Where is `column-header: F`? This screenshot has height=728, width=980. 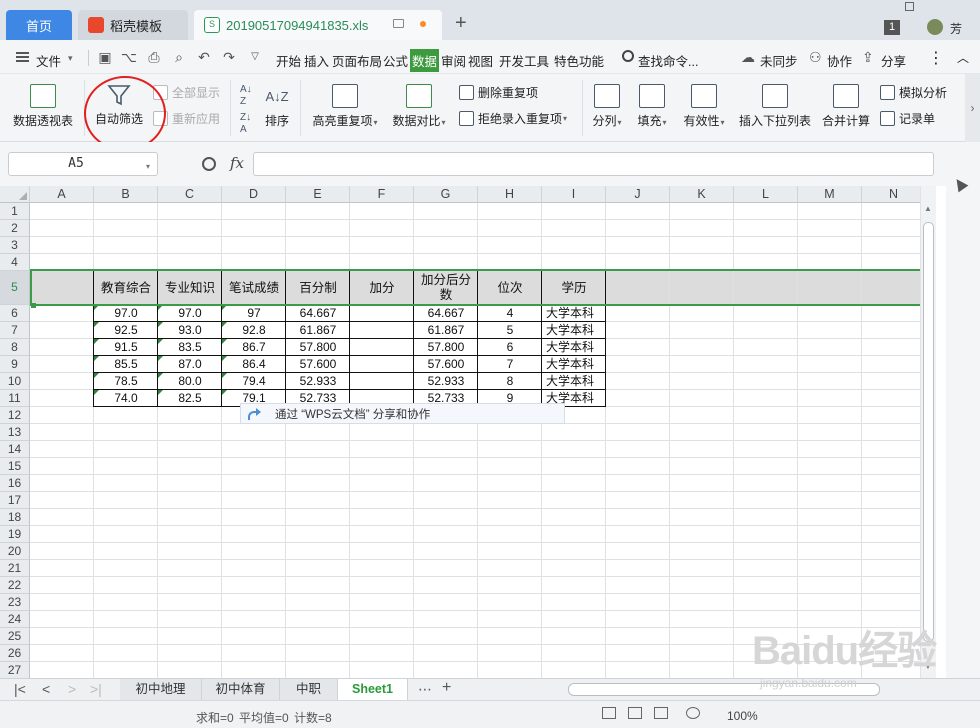
column-header: F is located at coordinates (382, 194).